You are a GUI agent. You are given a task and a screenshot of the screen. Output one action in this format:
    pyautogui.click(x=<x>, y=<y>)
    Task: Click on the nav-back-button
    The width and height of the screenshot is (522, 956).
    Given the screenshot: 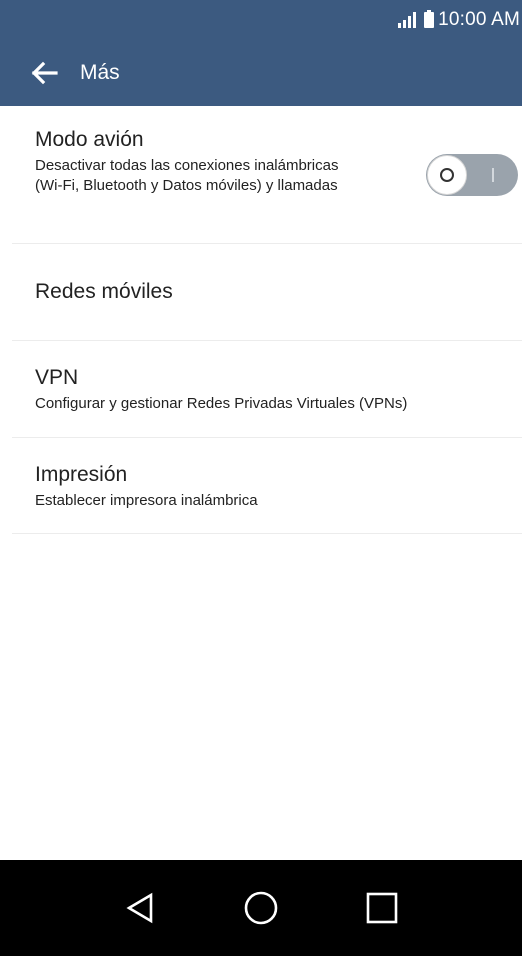 What is the action you would take?
    pyautogui.click(x=140, y=908)
    